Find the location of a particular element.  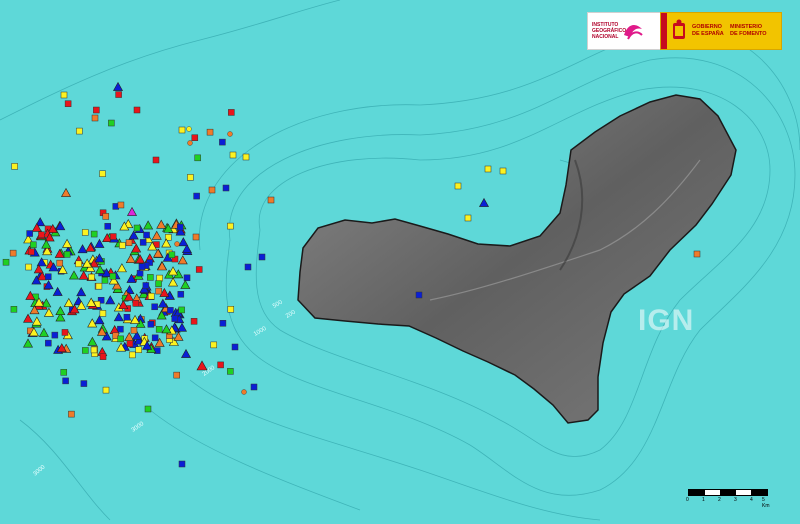

ign-watermark: IGN is located at coordinates (666, 320).